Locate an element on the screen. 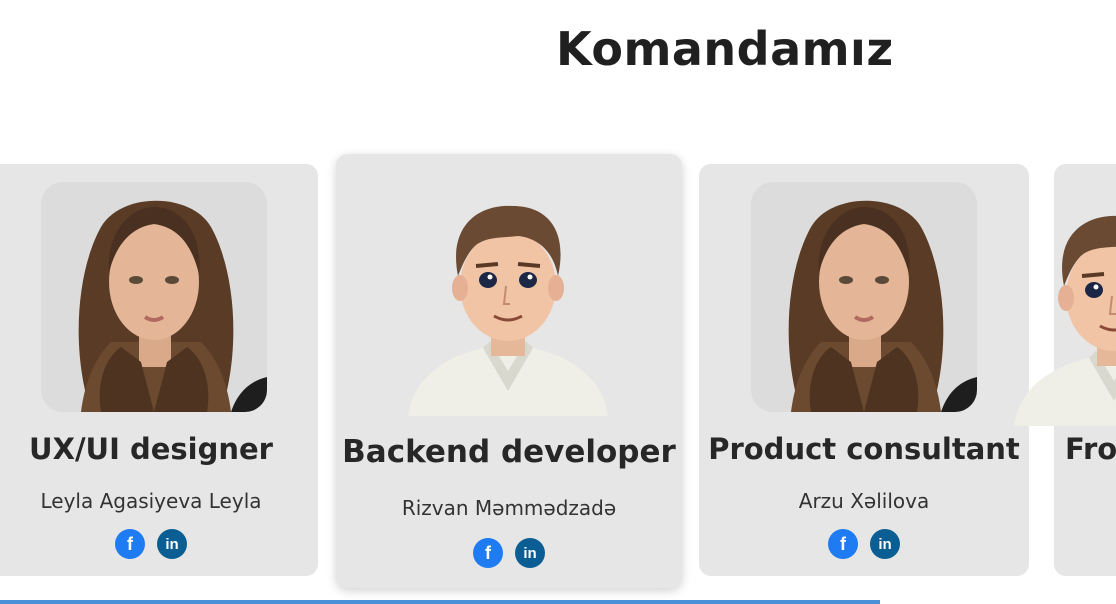 The image size is (1116, 604). carousel-scrollbar is located at coordinates (440, 602).